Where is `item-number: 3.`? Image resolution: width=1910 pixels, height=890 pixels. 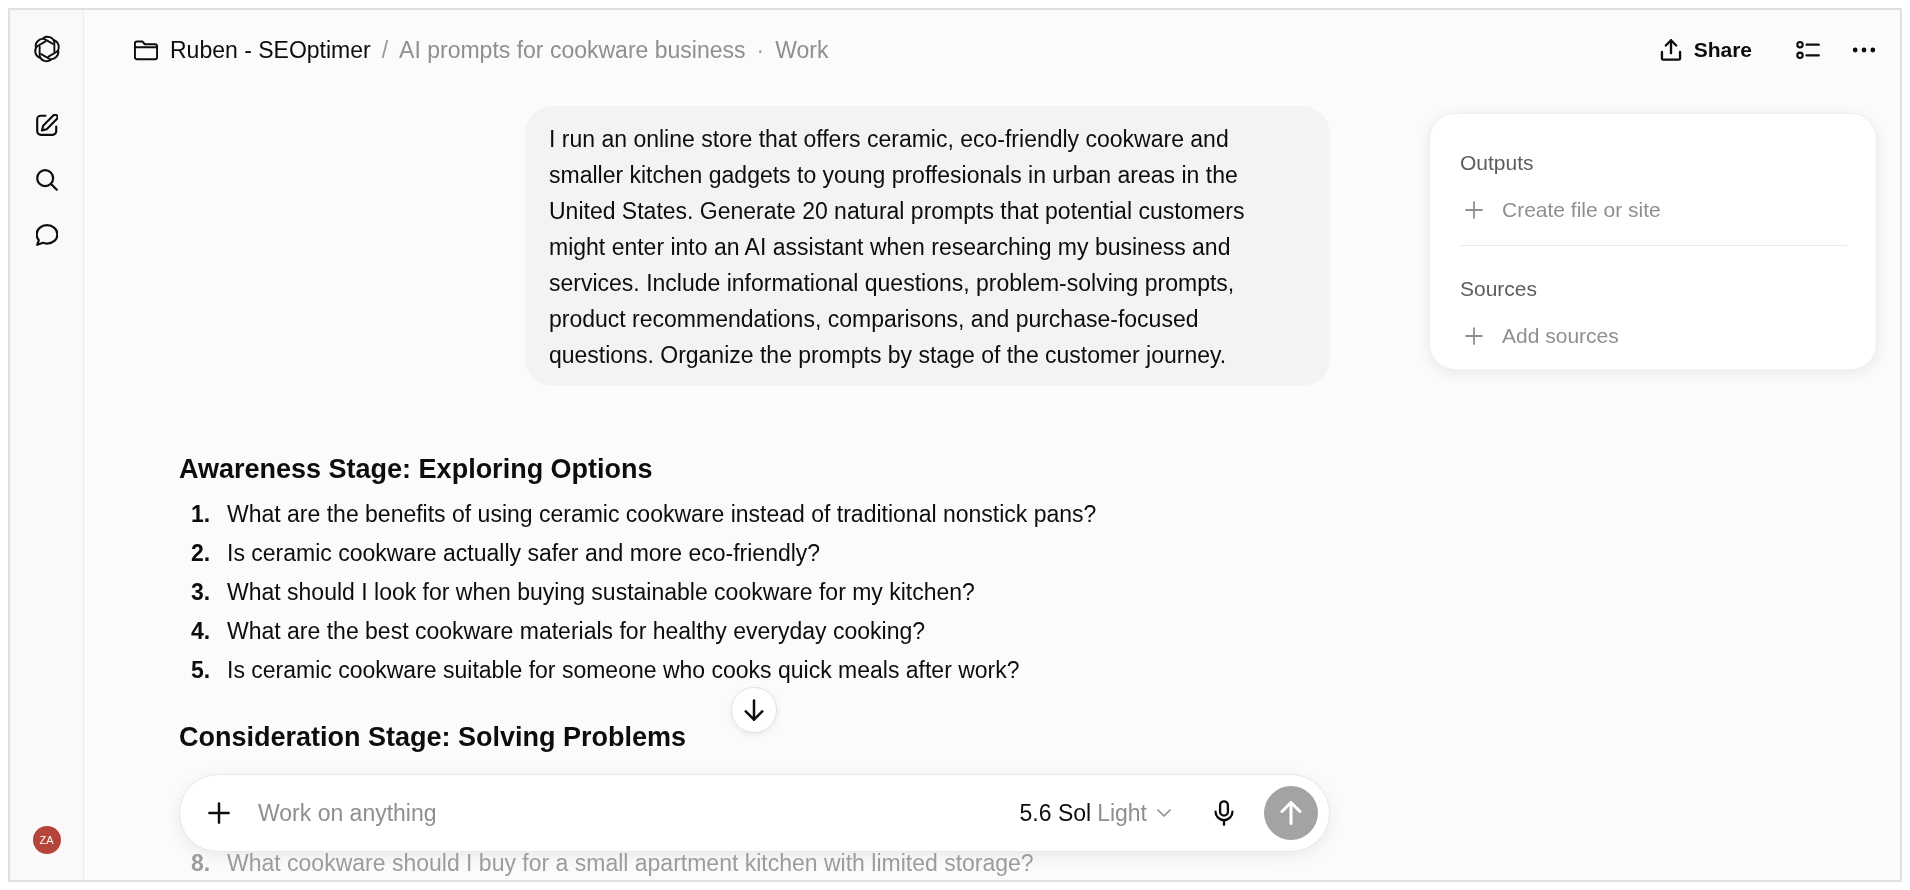
item-number: 3. is located at coordinates (201, 592).